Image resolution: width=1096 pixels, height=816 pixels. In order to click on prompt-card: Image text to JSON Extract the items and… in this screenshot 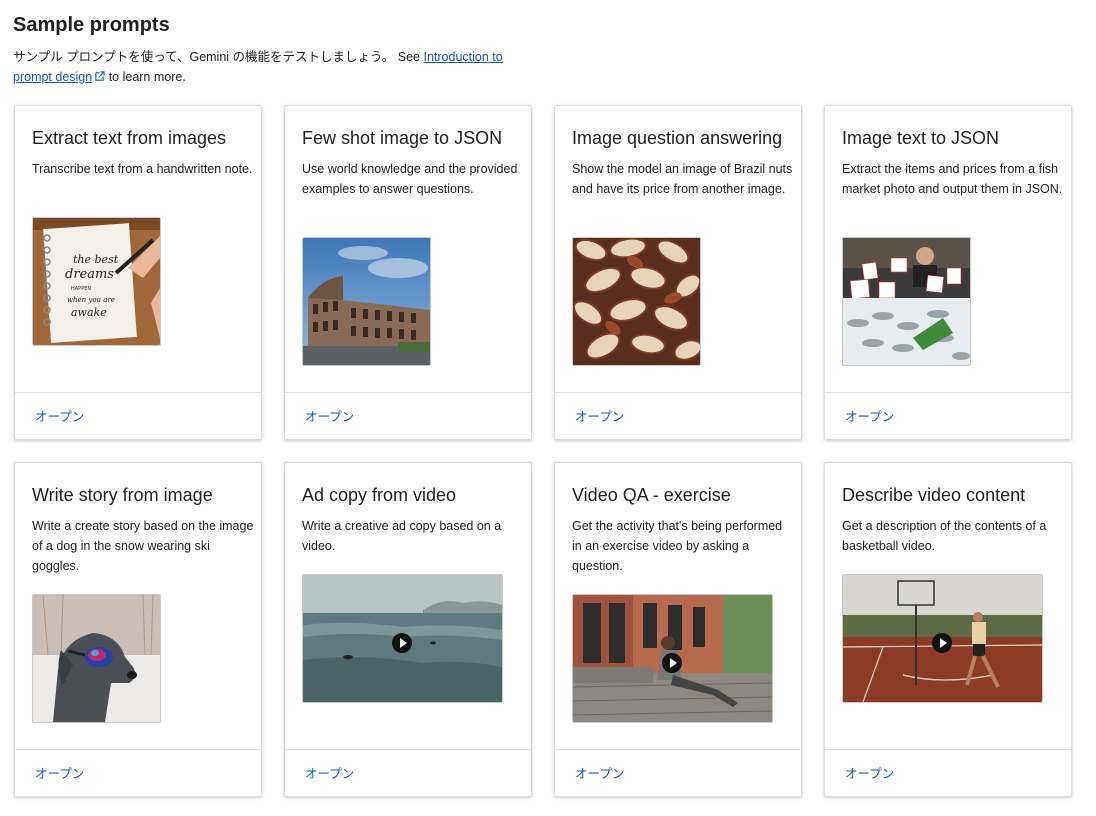, I will do `click(948, 272)`.